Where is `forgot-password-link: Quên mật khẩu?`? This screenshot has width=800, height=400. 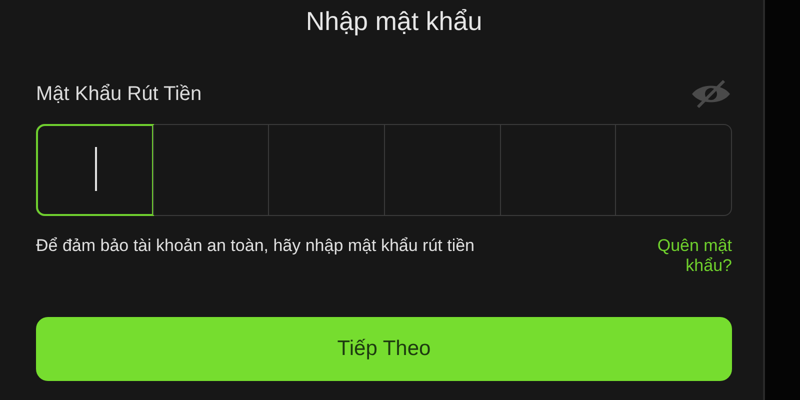 forgot-password-link: Quên mật khẩu? is located at coordinates (672, 256).